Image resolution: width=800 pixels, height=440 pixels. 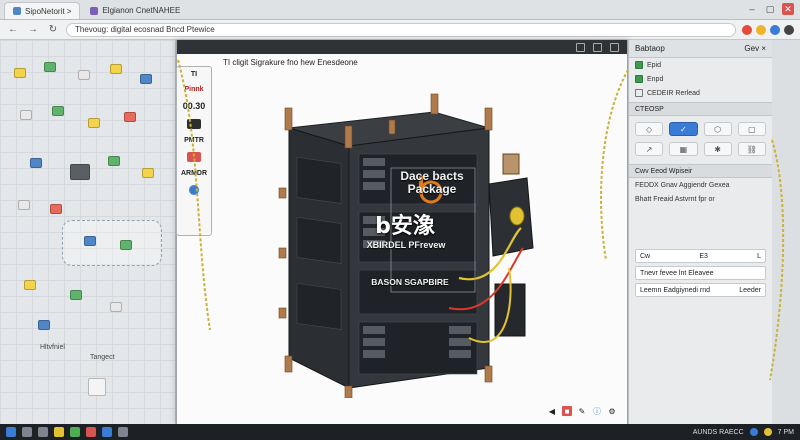 What do you see at coordinates (775, 29) in the screenshot?
I see `extension-blue-icon` at bounding box center [775, 29].